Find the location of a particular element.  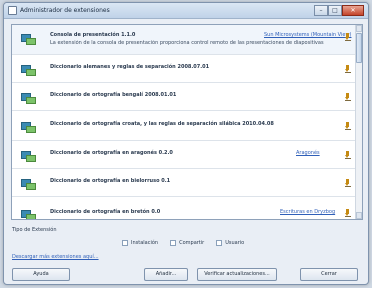

filter-shared-checkbox is located at coordinates (173, 243).